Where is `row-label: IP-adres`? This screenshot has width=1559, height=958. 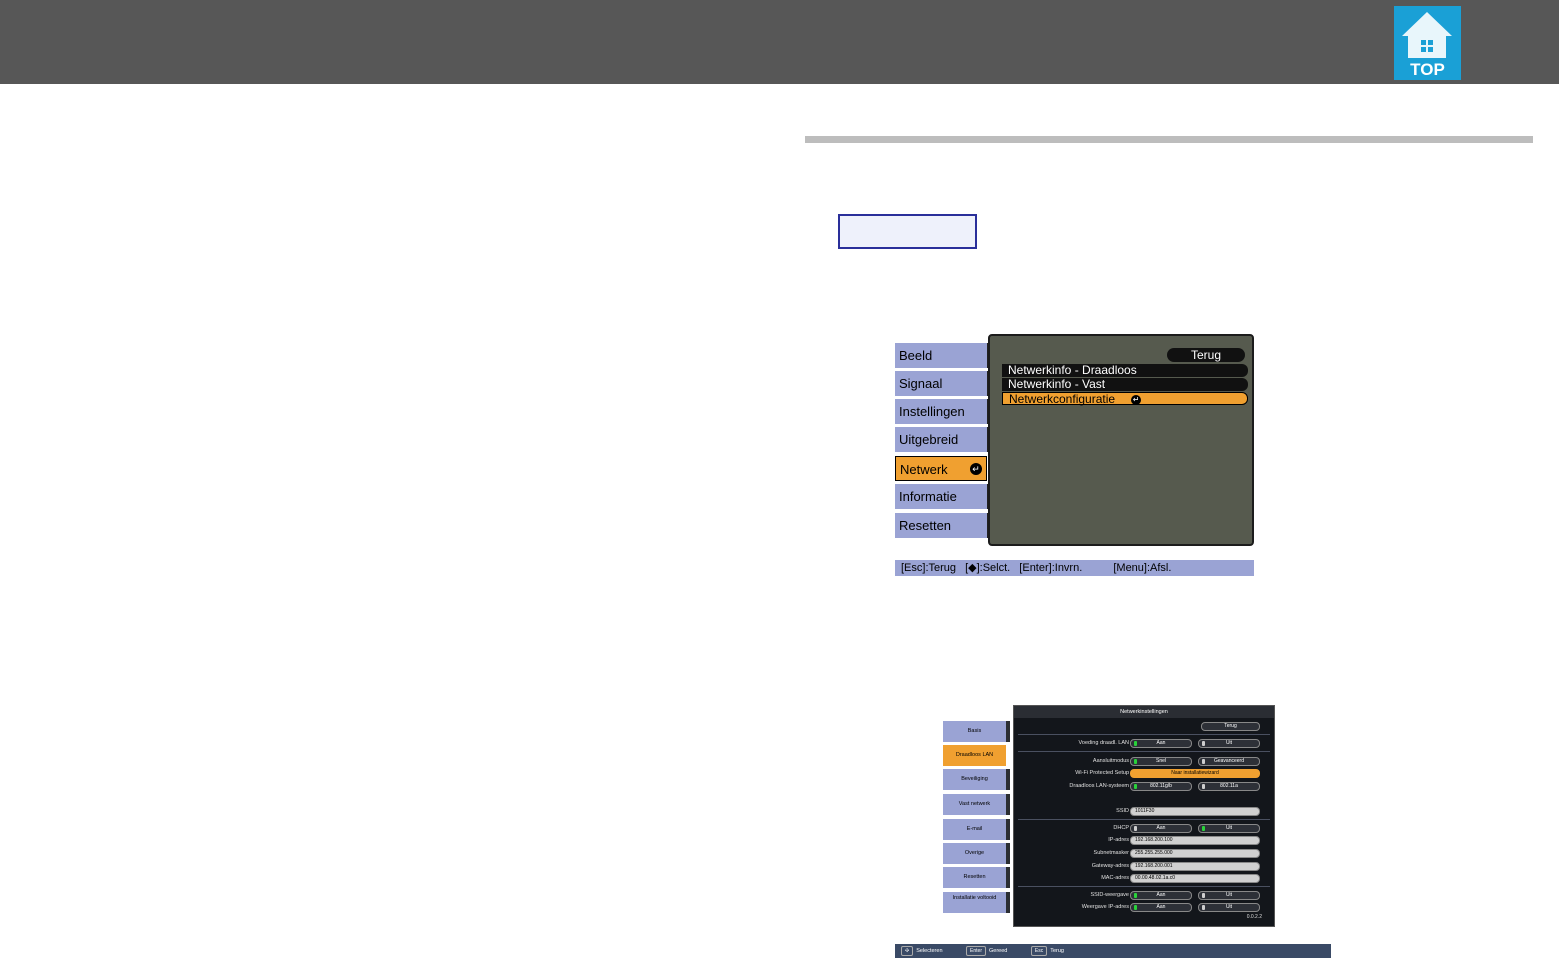
row-label: IP-adres is located at coordinates (1118, 840).